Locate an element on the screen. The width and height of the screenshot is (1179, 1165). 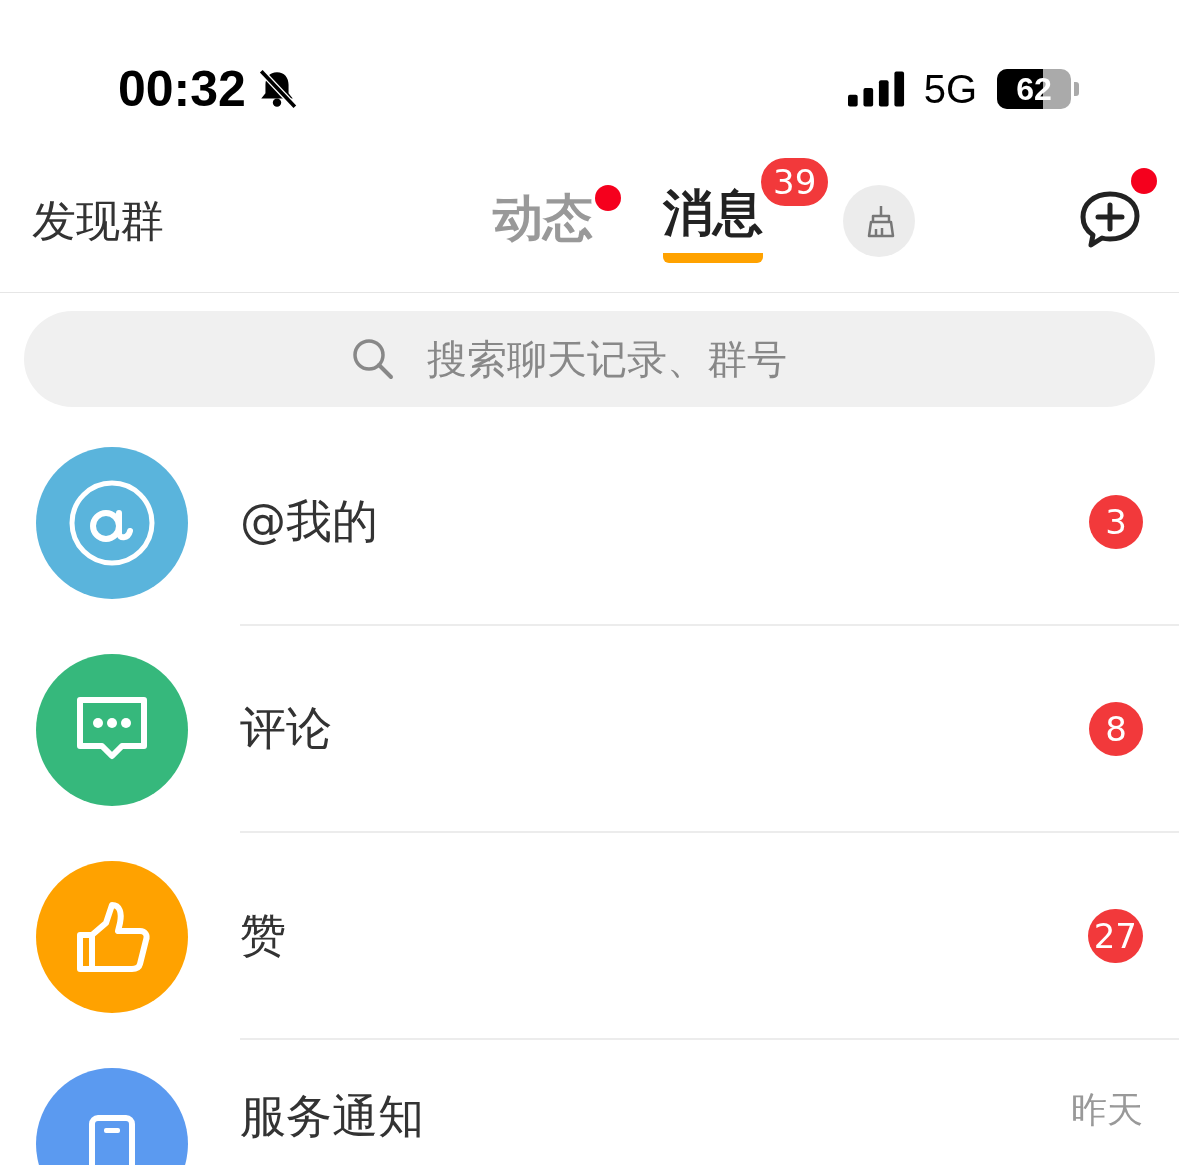
network-label: 5G is located at coordinates (950, 89).